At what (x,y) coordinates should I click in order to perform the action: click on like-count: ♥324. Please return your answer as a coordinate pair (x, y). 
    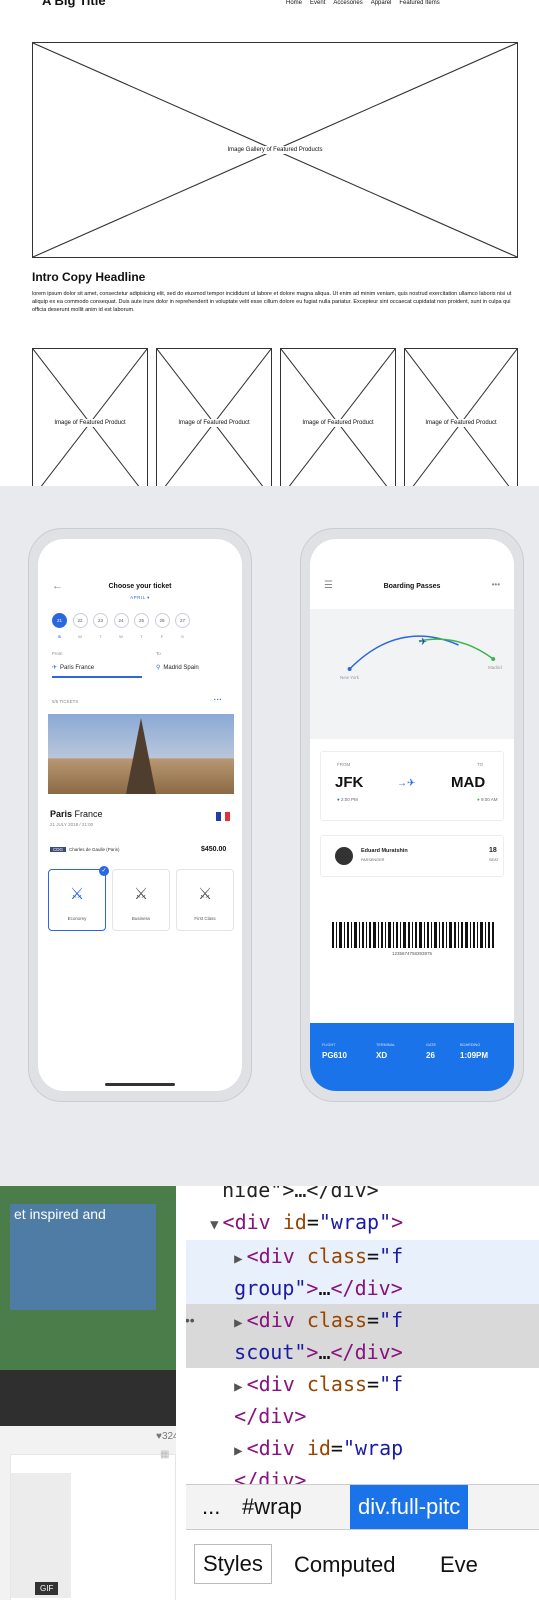
    Looking at the image, I should click on (166, 1436).